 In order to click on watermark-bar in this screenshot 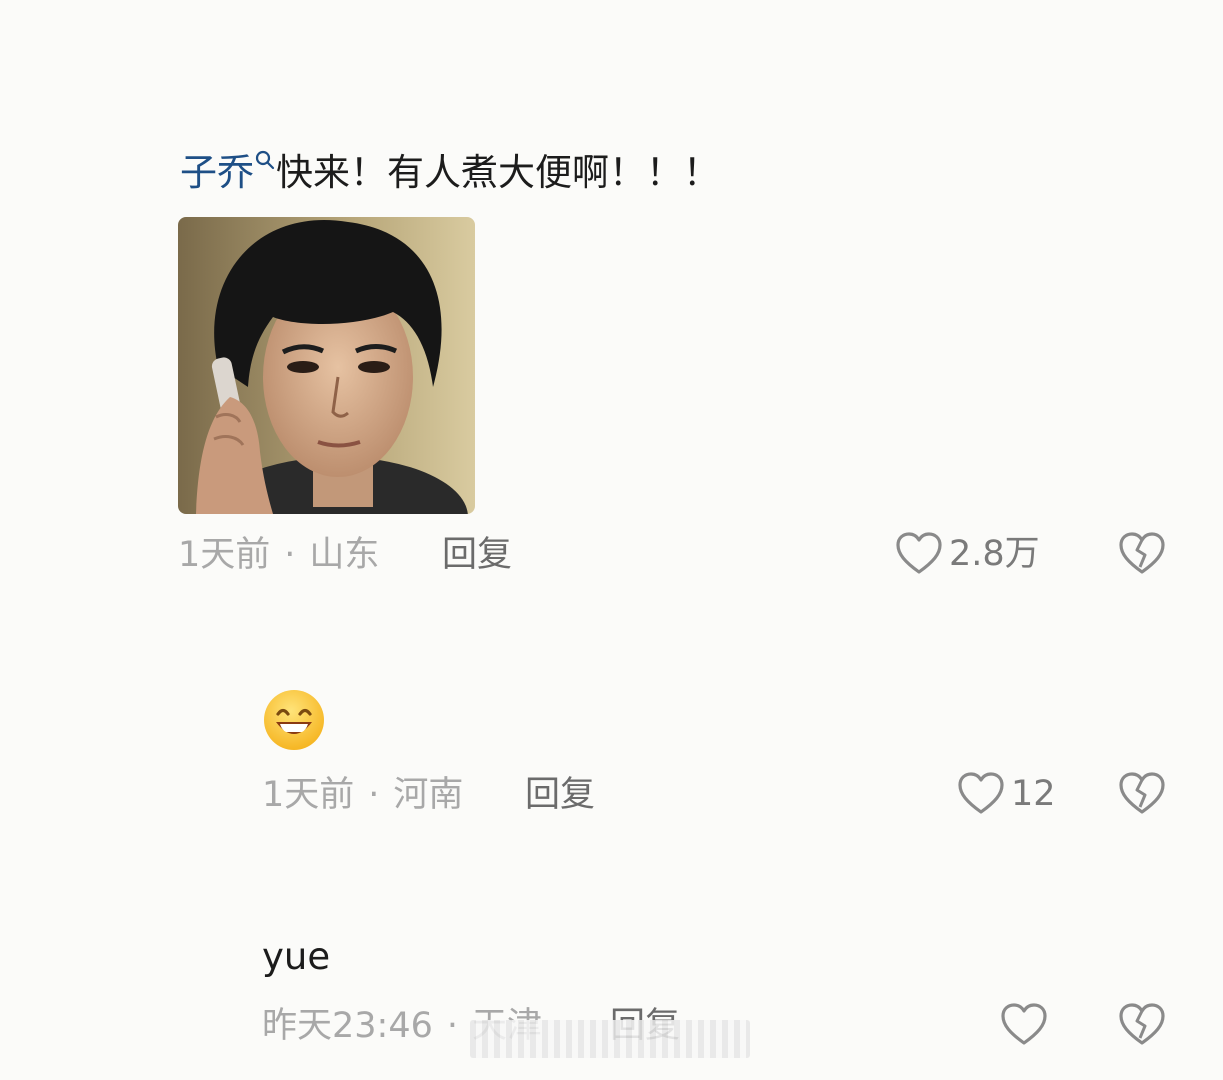, I will do `click(610, 1039)`.